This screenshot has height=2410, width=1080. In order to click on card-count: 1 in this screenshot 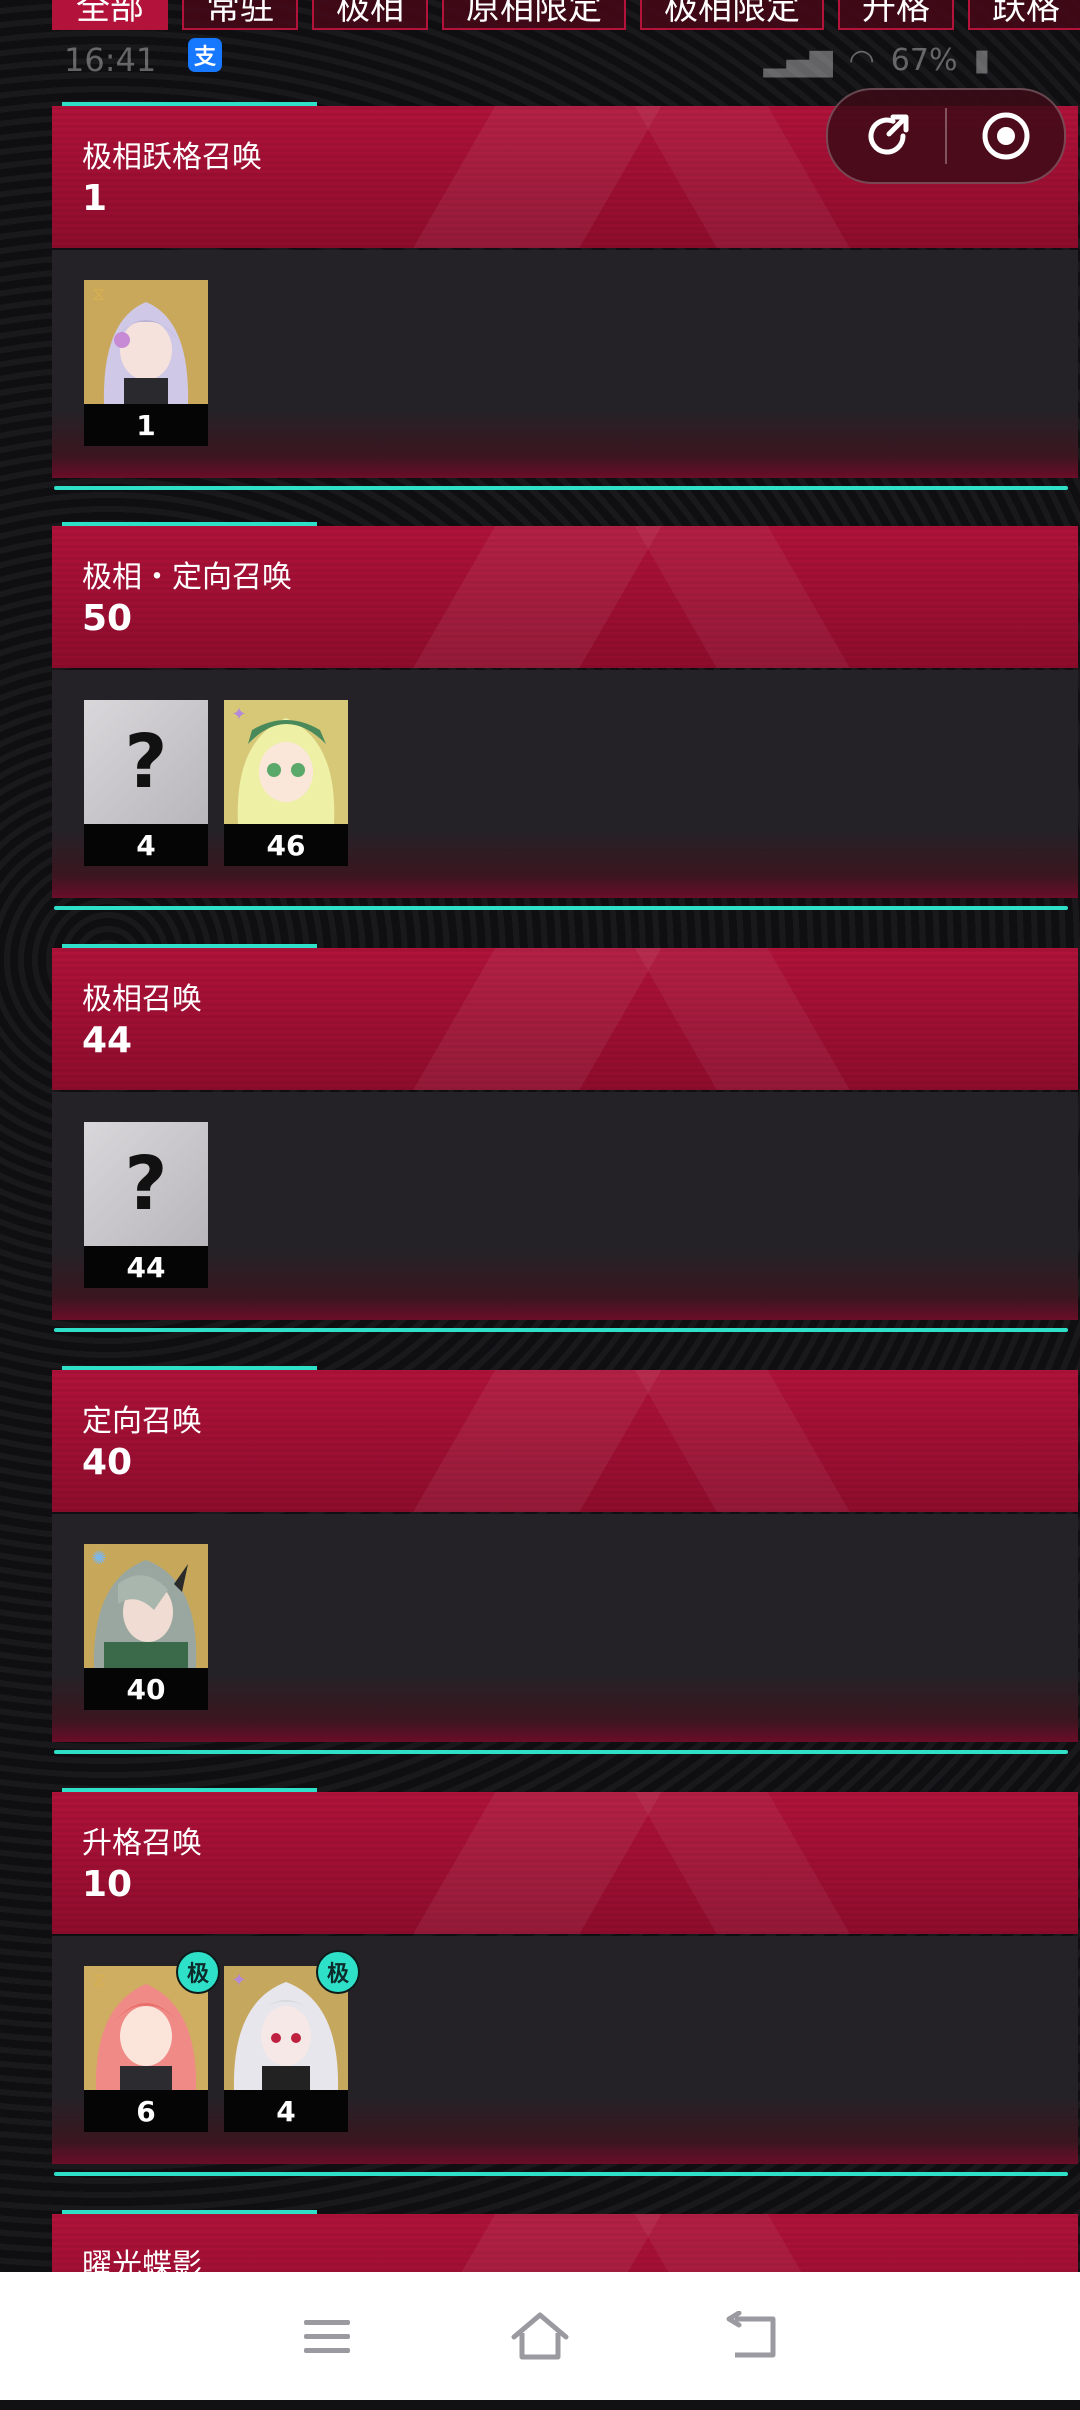, I will do `click(95, 198)`.